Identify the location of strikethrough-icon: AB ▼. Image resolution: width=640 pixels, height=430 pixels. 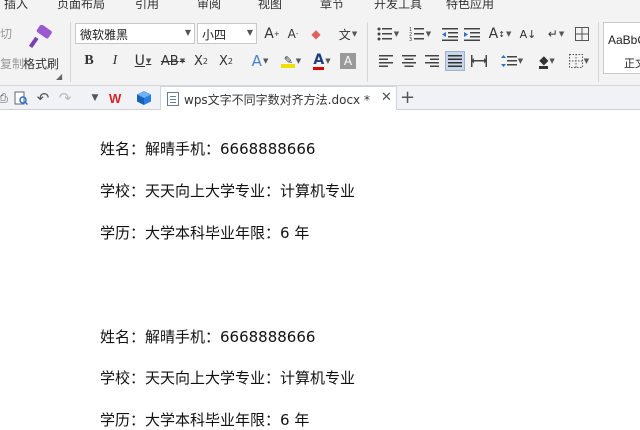
(173, 61).